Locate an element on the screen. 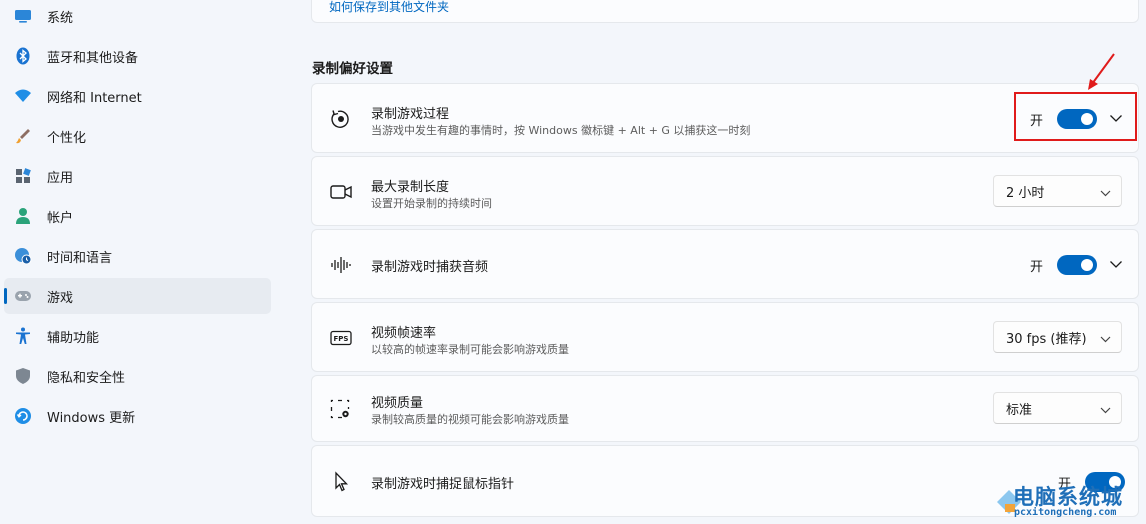  setting-title: 录制游戏时捕获音频 is located at coordinates (430, 267).